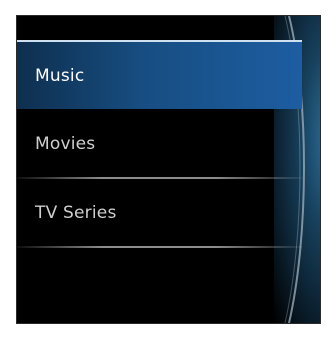  Describe the element at coordinates (159, 247) in the screenshot. I see `menu-divider` at that location.